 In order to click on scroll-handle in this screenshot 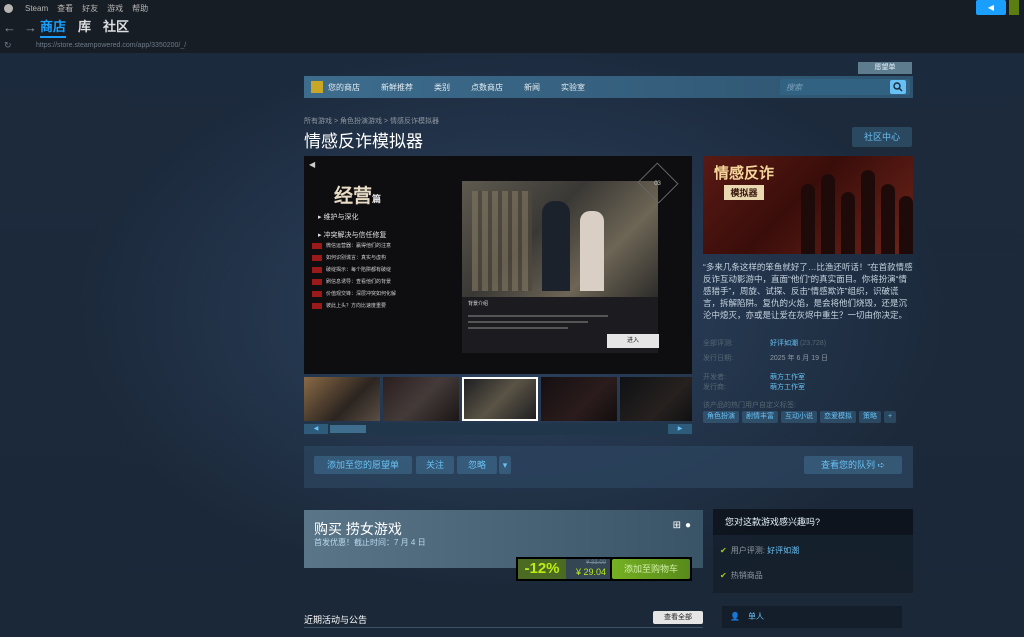, I will do `click(348, 429)`.